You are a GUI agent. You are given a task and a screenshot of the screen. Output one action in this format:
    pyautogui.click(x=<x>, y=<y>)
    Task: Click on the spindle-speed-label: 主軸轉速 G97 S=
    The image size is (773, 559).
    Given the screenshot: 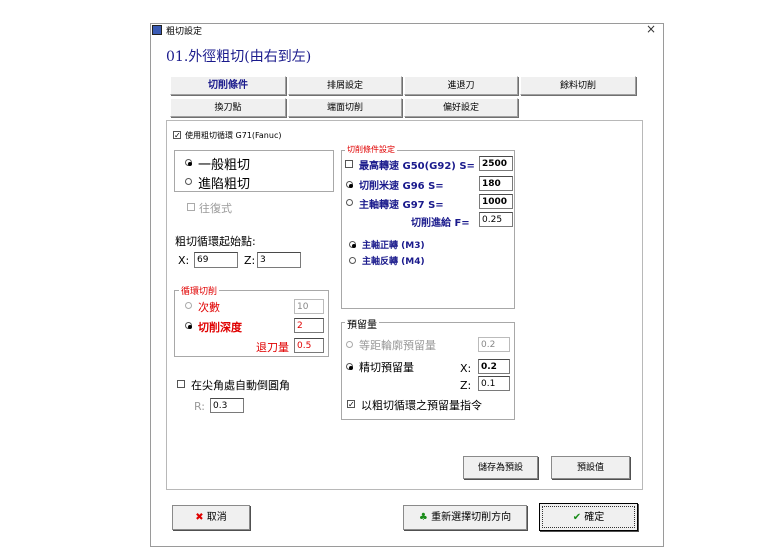 What is the action you would take?
    pyautogui.click(x=401, y=205)
    